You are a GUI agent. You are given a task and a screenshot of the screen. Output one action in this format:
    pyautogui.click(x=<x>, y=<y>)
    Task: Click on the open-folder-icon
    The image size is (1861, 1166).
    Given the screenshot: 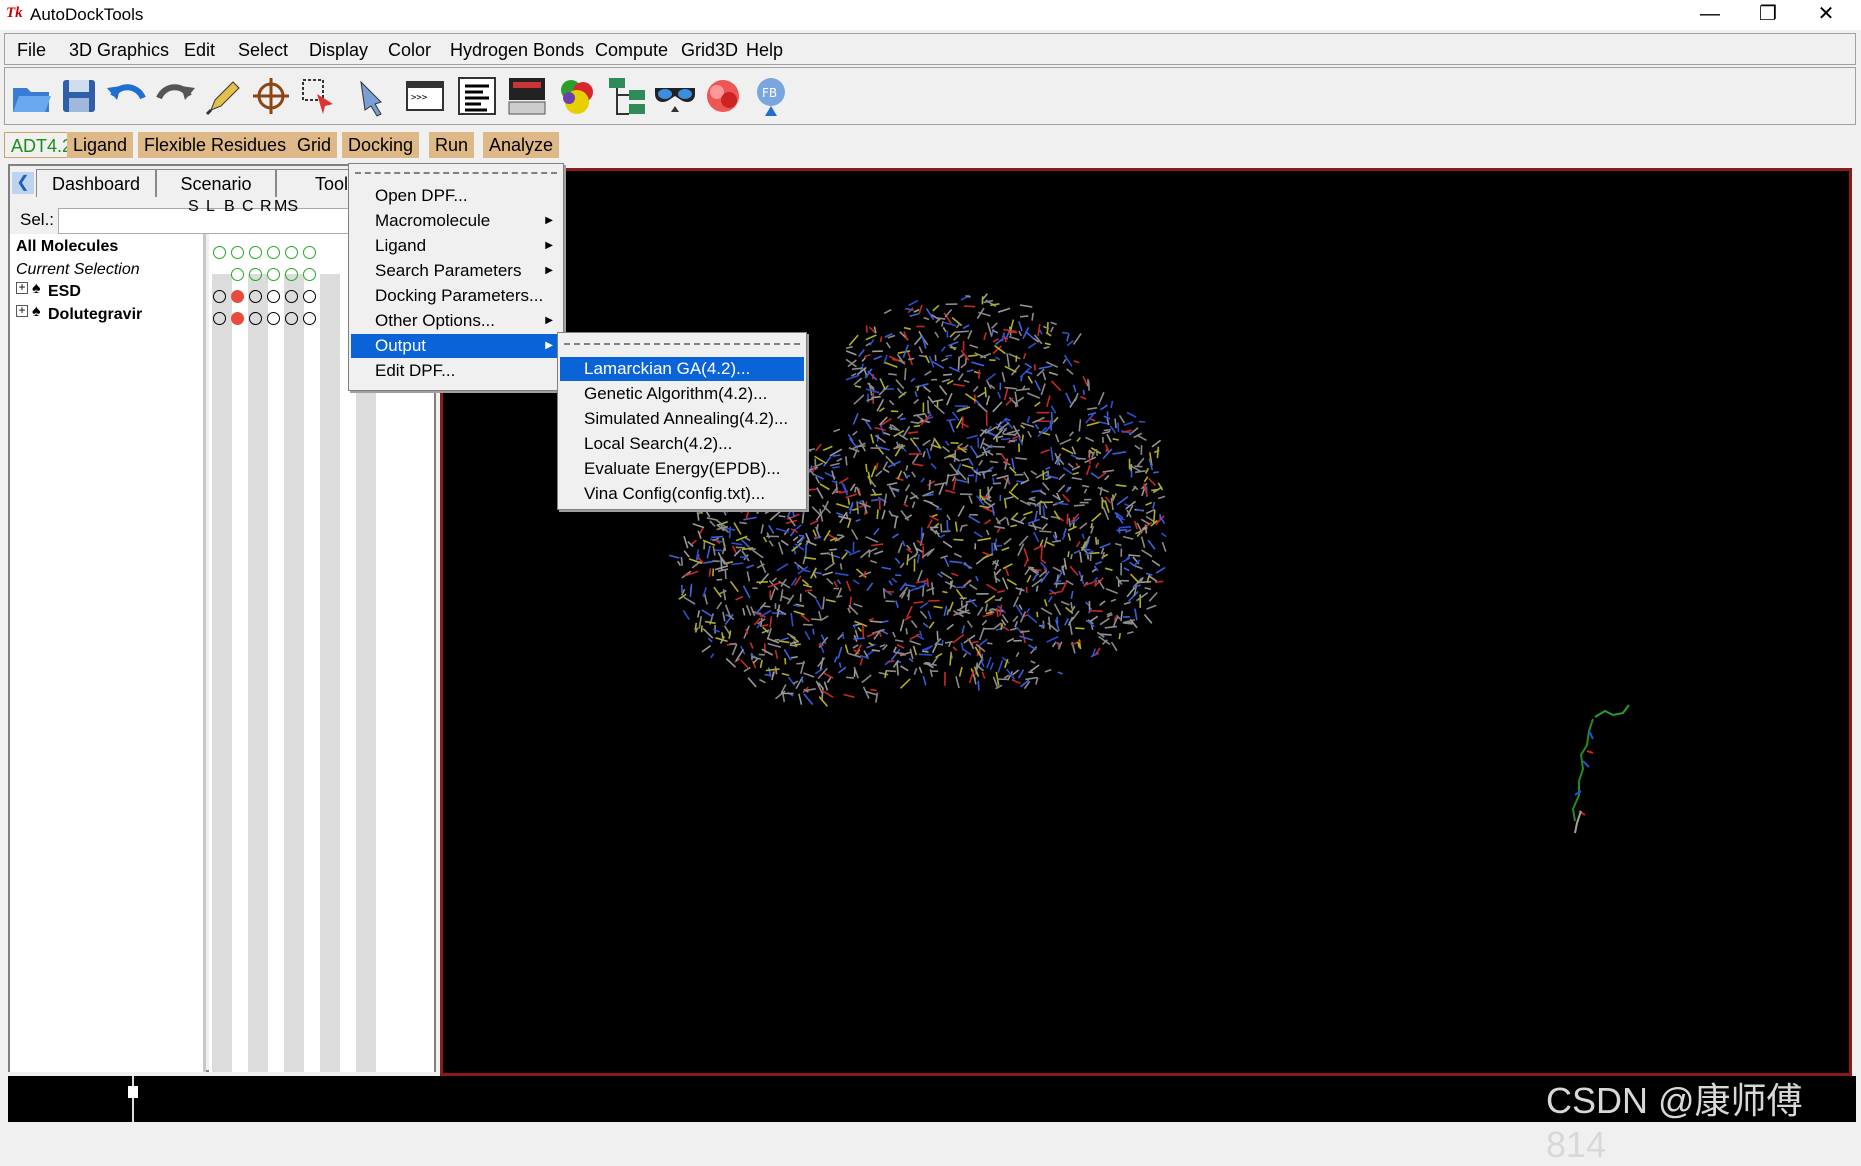 What is the action you would take?
    pyautogui.click(x=31, y=96)
    